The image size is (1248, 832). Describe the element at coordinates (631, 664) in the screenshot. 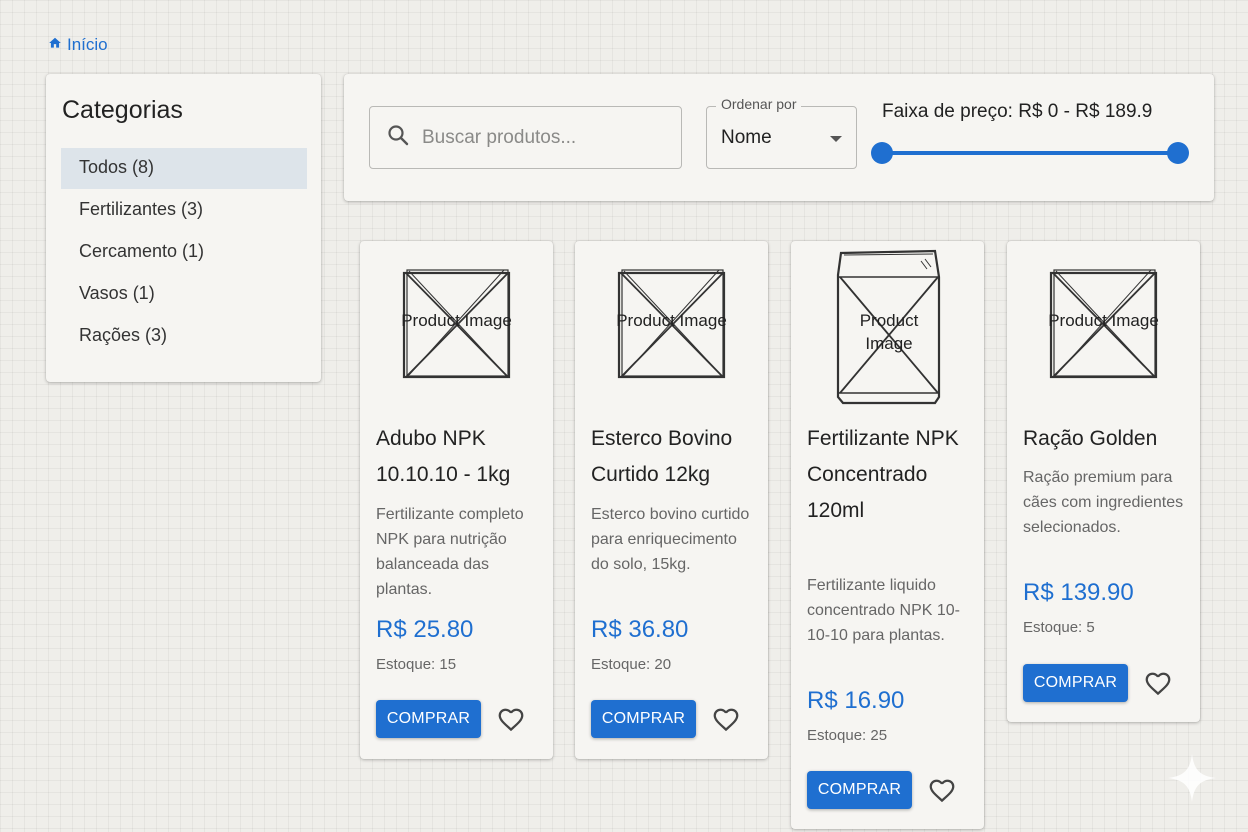

I see `product-stock: Estoque: 20` at that location.